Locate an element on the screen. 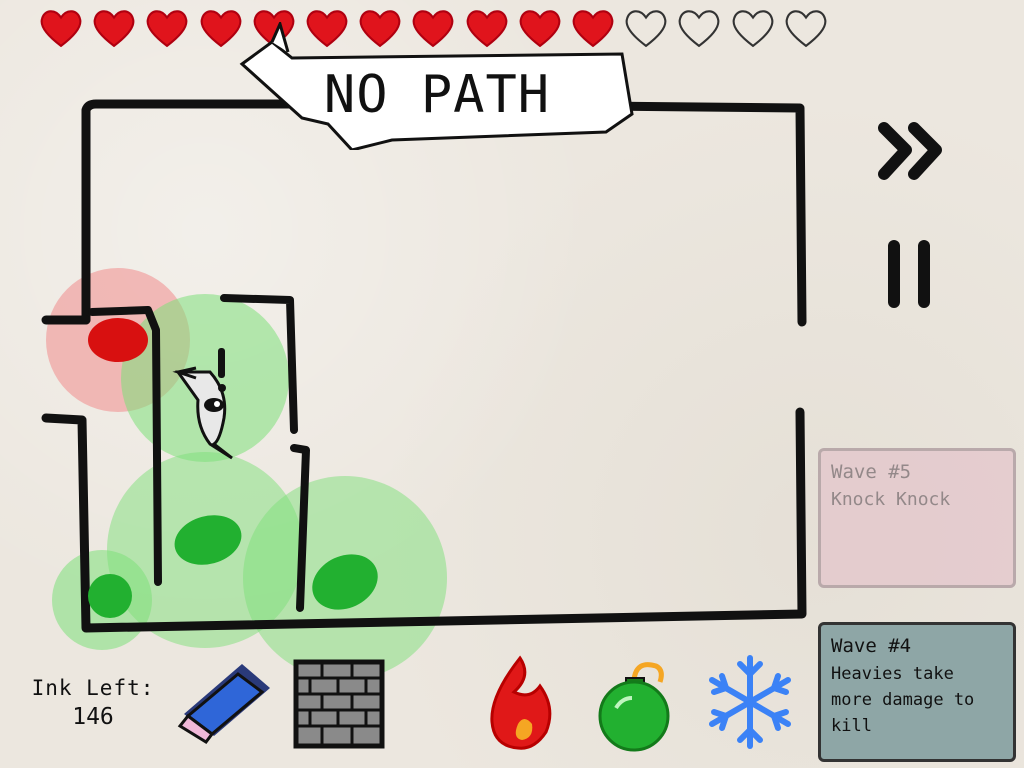  fast-forward-icon is located at coordinates (910, 151).